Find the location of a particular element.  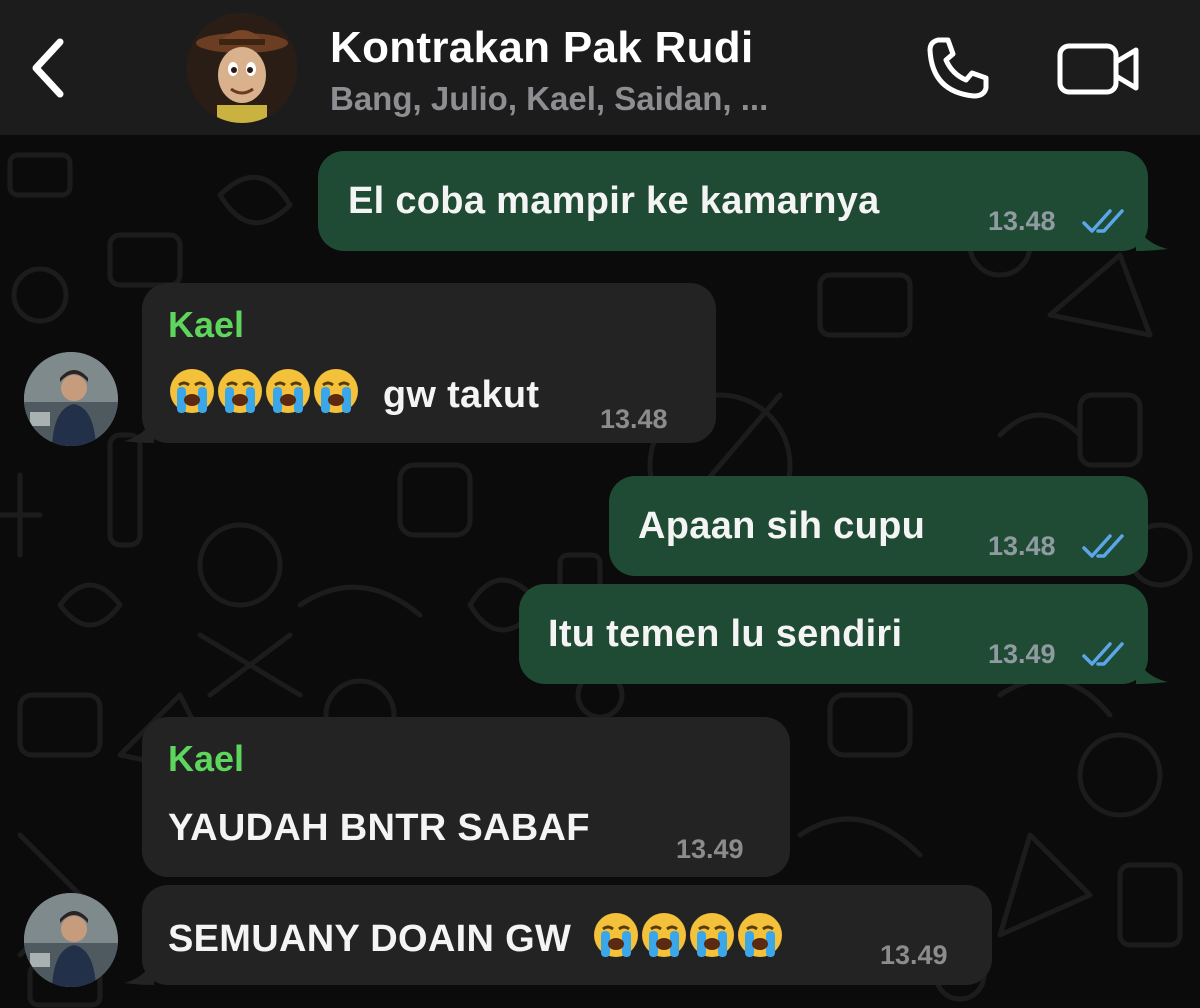

message-bubble-incoming: Kael gw takut 13.48 is located at coordinates (429, 363).